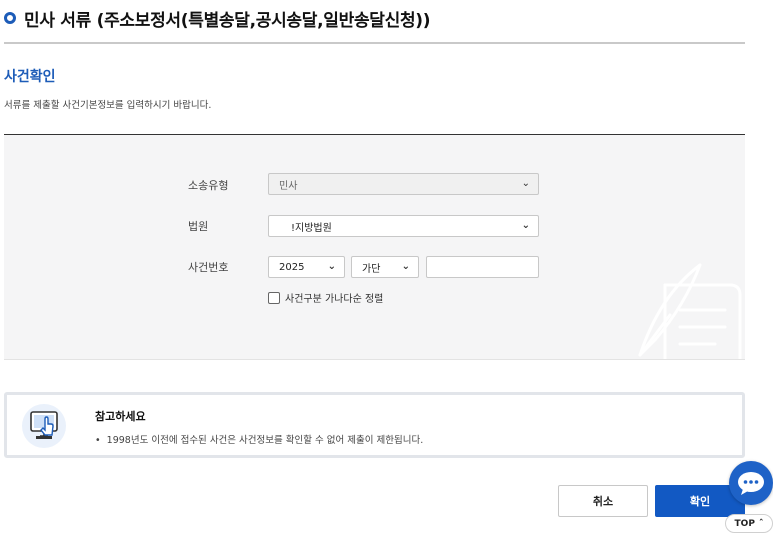 The width and height of the screenshot is (773, 535). What do you see at coordinates (385, 267) in the screenshot?
I see `case-category-select: 가단 ⌄` at bounding box center [385, 267].